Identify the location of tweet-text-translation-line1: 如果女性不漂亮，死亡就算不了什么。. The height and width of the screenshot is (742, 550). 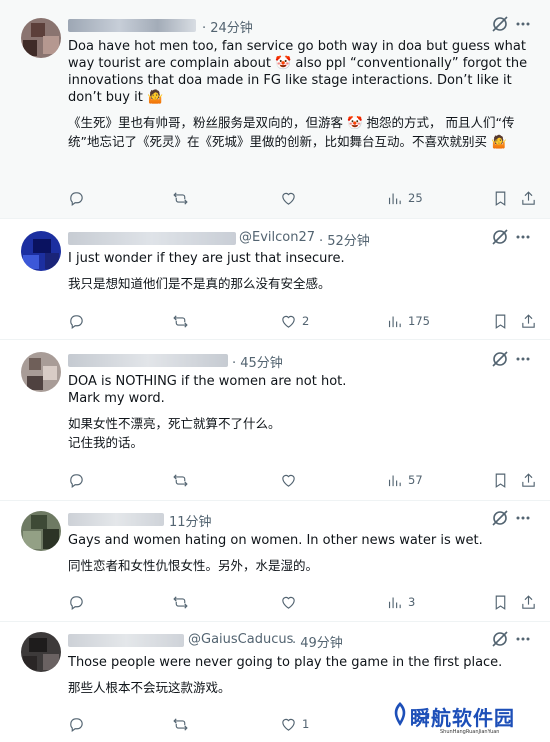
(174, 423).